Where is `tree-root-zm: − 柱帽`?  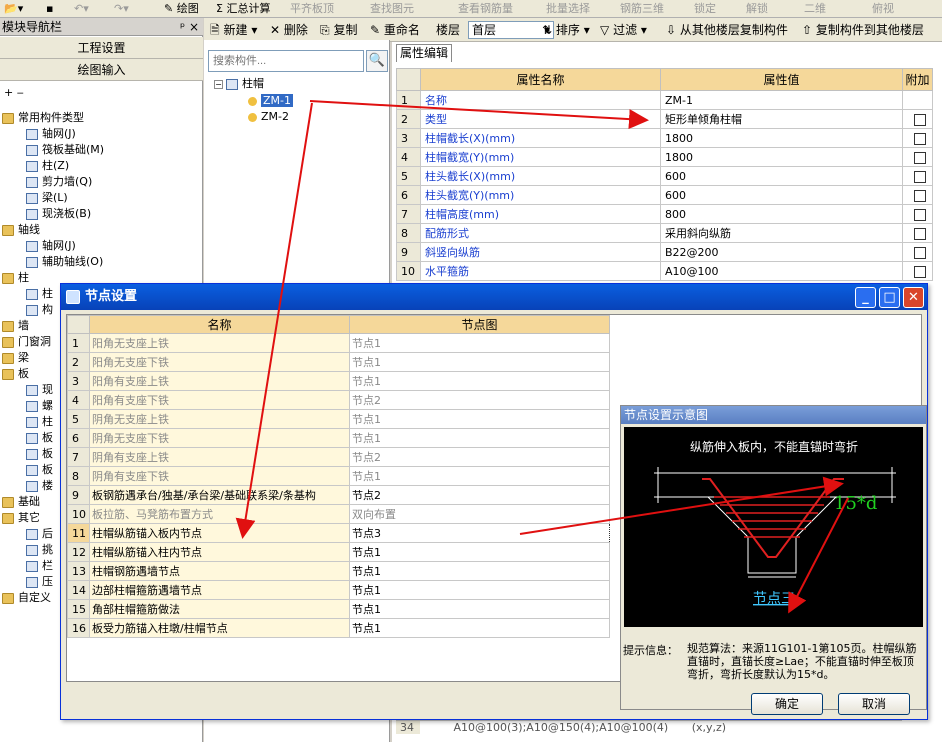
tree-root-zm: − 柱帽 is located at coordinates (239, 84).